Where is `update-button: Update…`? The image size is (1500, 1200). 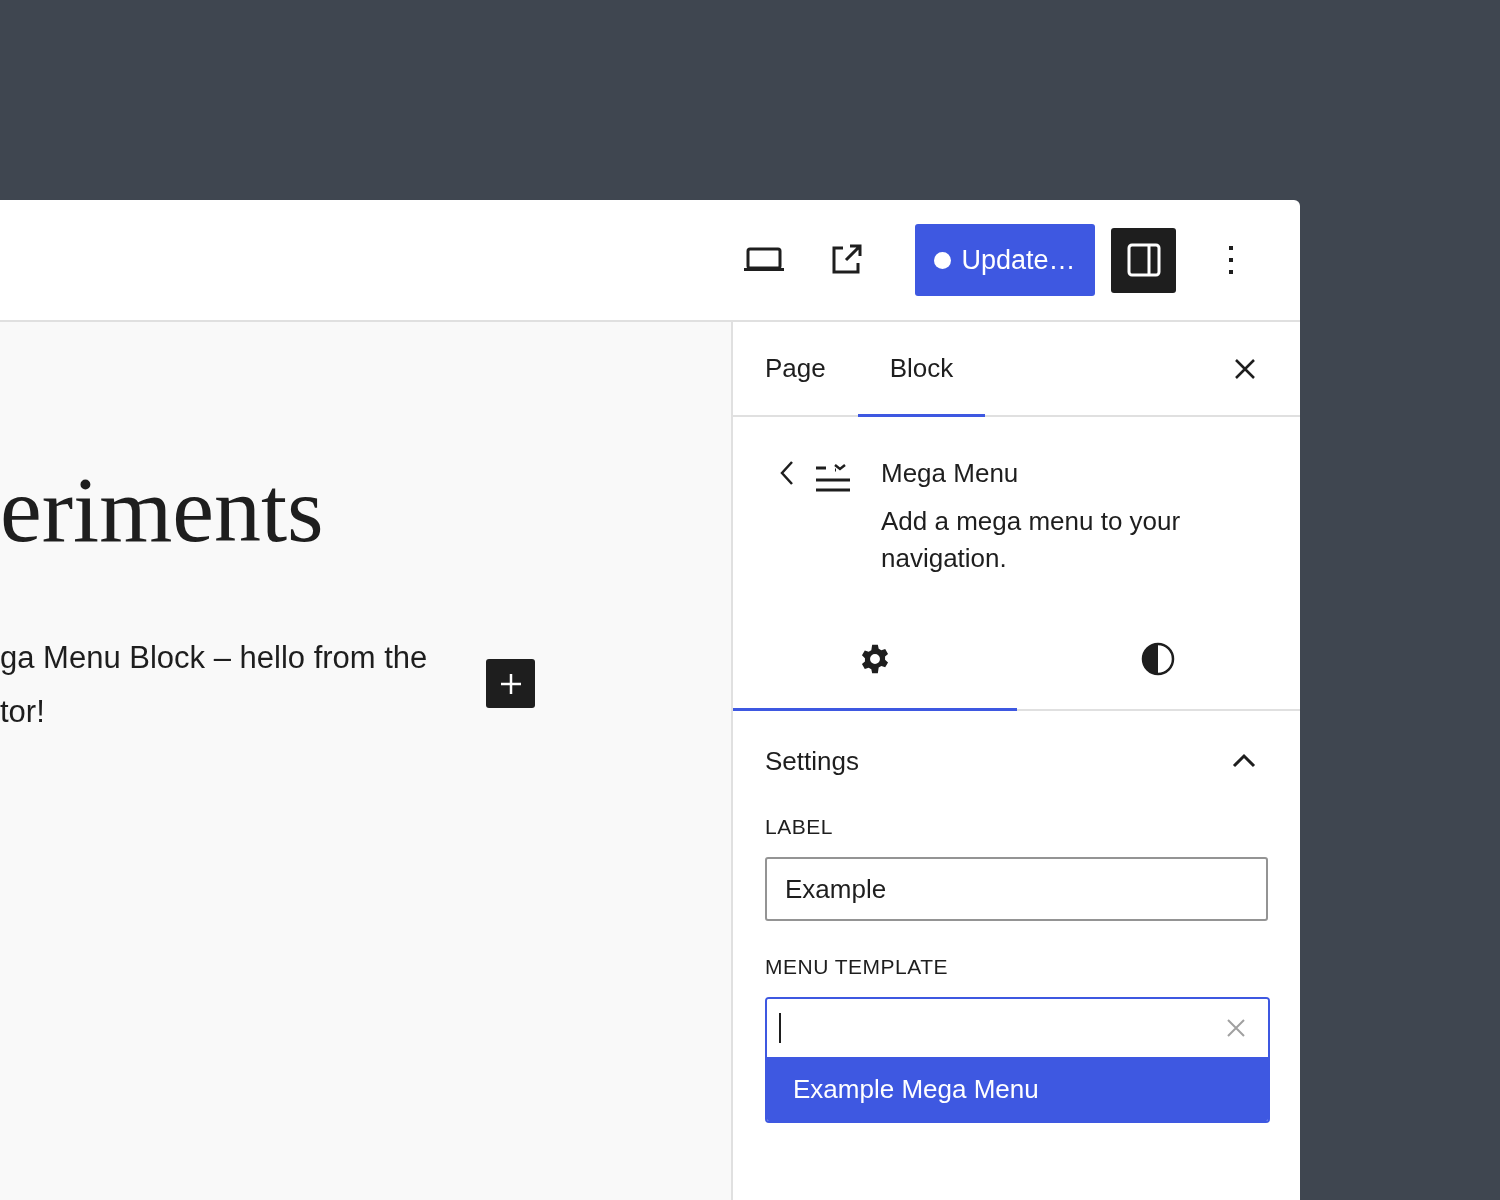
update-button: Update… is located at coordinates (1005, 260).